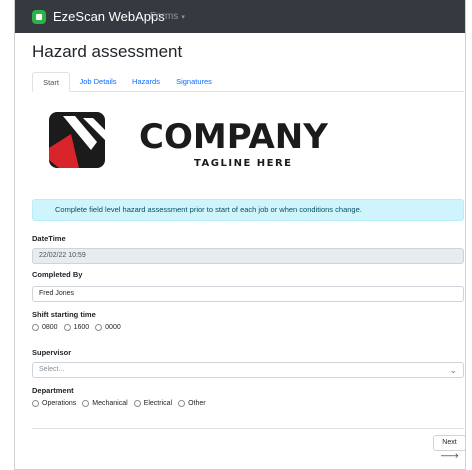 This screenshot has width=472, height=470. I want to click on department-radio-group: Operations Mechanical Electrical Other, so click(122, 403).